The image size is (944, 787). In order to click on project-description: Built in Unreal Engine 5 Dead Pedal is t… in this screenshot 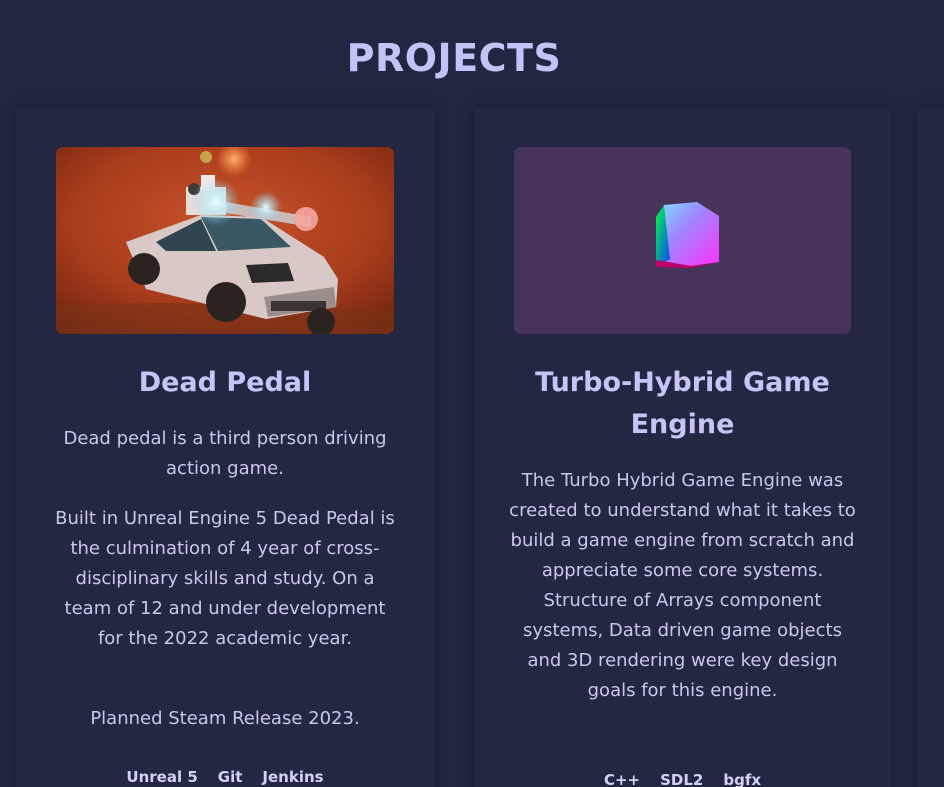, I will do `click(225, 578)`.